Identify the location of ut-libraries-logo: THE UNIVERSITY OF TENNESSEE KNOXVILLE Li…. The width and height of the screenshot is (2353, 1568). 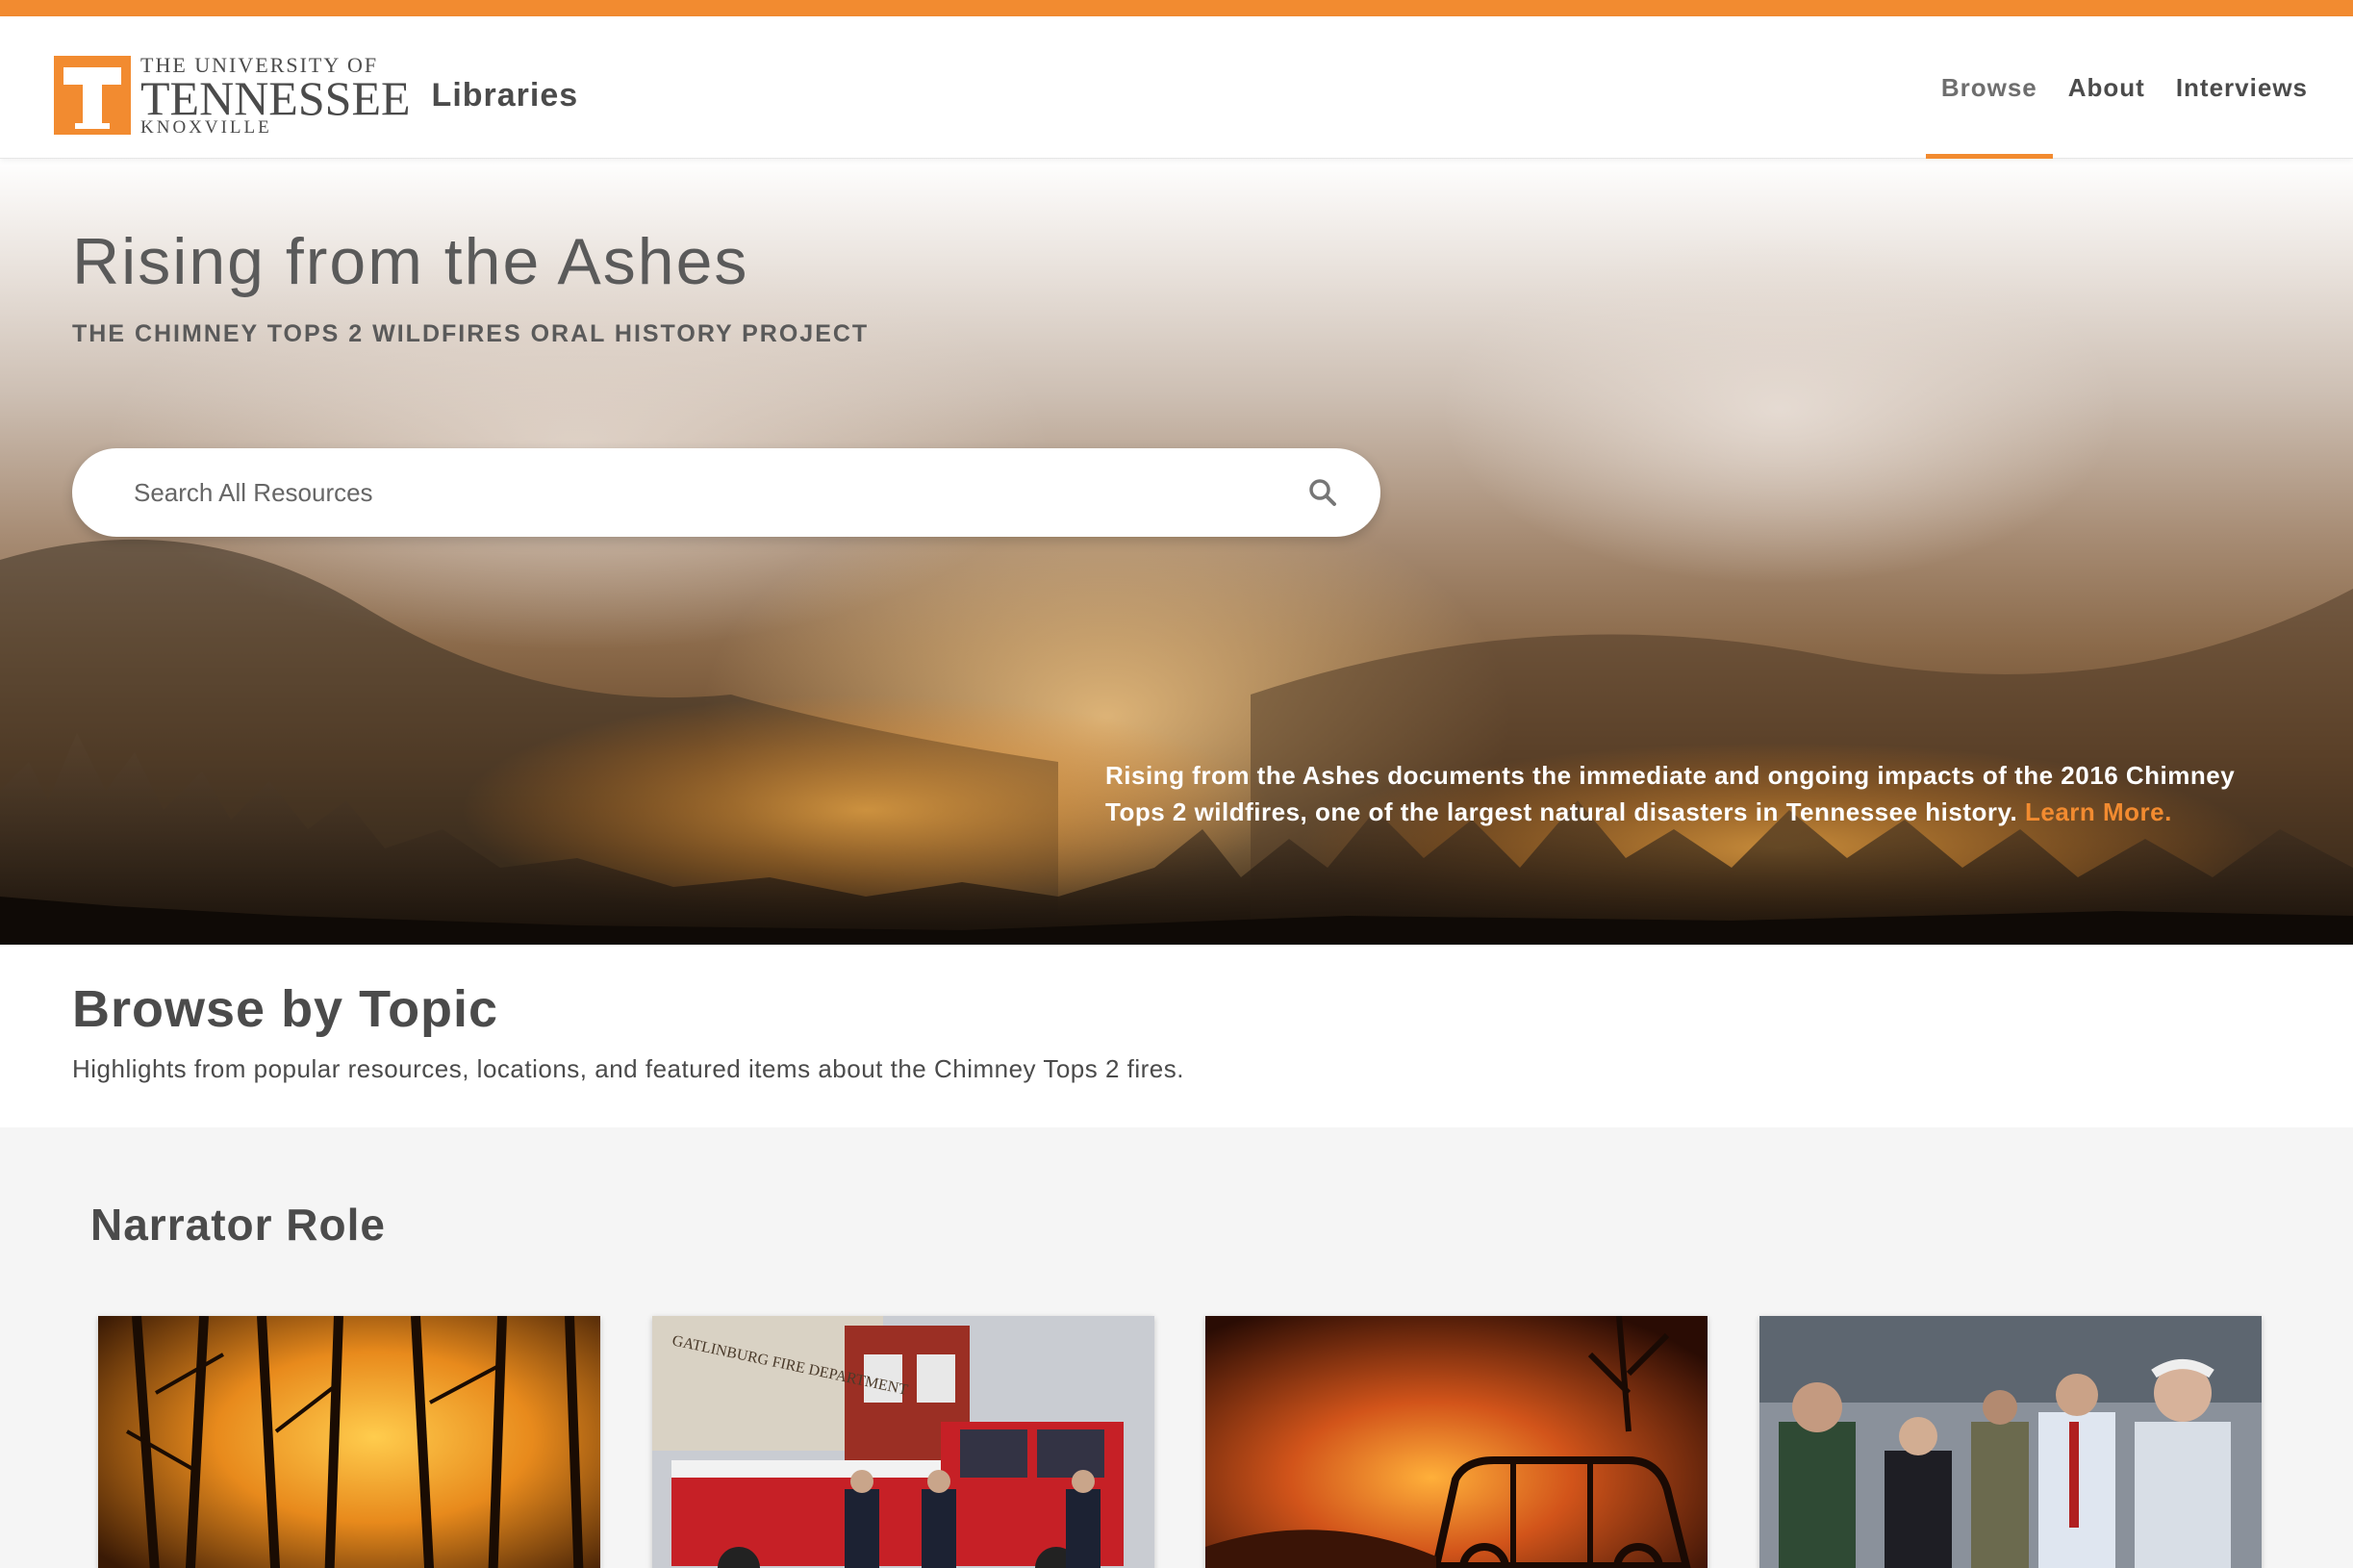
(316, 95).